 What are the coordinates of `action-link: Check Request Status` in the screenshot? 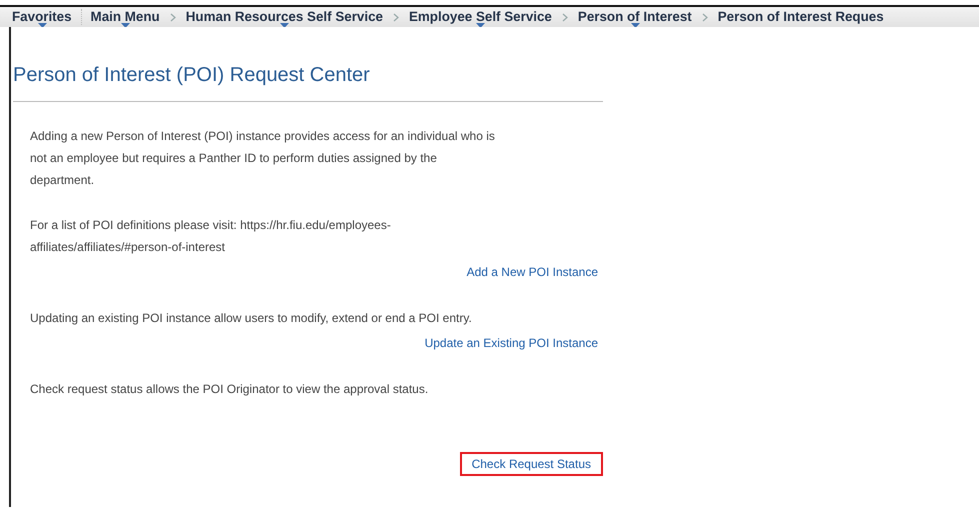 It's located at (531, 464).